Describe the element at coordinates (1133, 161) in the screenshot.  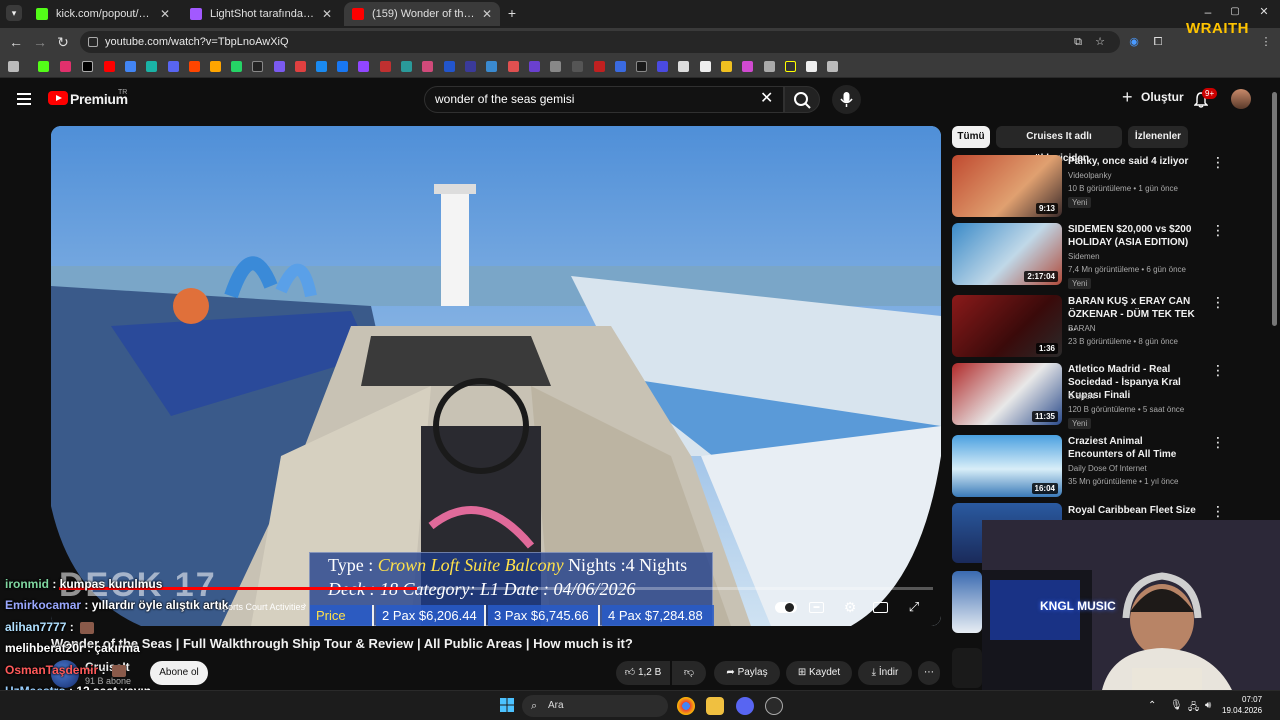
I see `recommendation-title: Panky, once said 4 izliyor` at that location.